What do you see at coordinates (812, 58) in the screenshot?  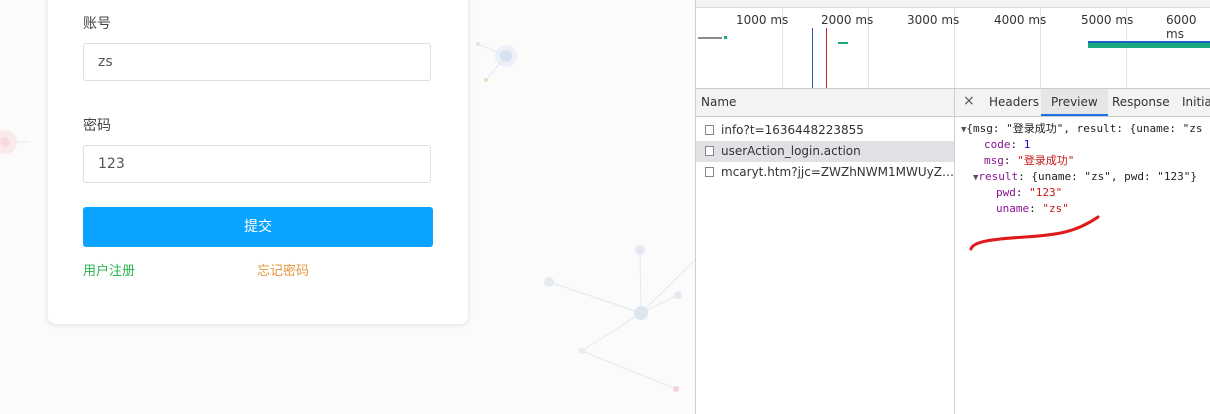 I see `timeline-domcontentloaded-line` at bounding box center [812, 58].